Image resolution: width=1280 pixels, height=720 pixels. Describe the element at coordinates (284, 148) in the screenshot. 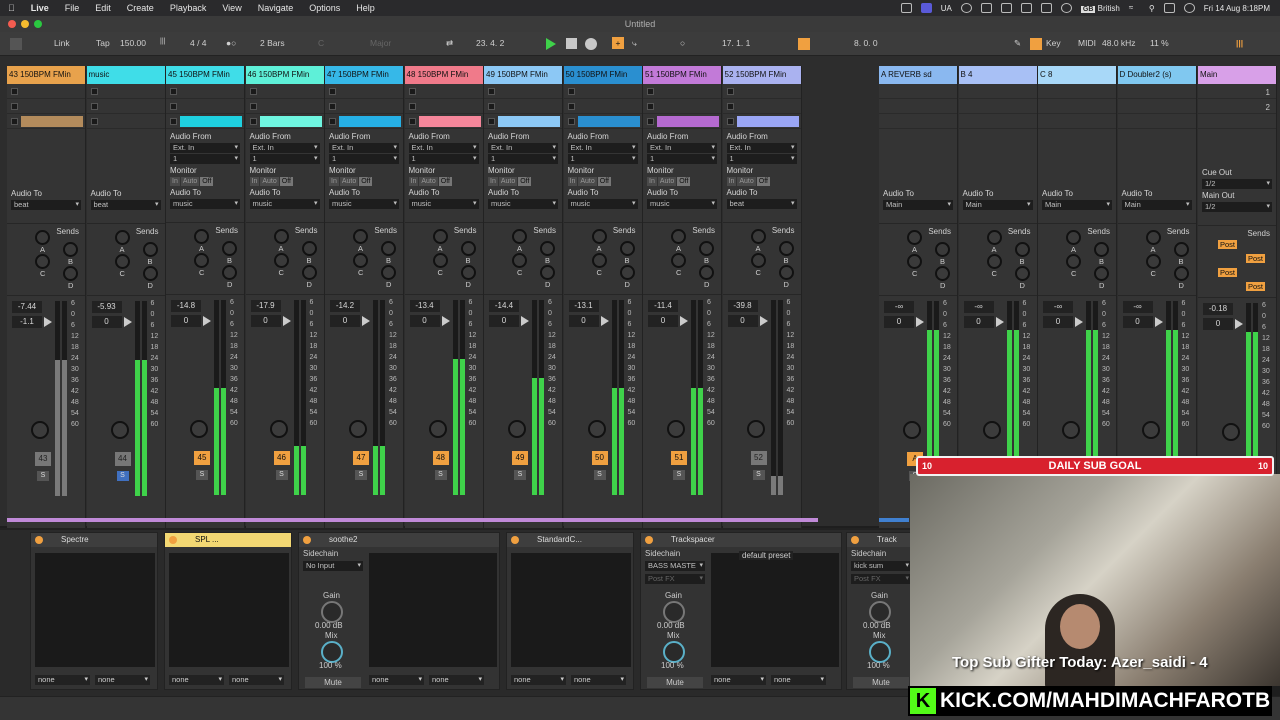

I see `input-type-dropdown: Ext. In` at that location.